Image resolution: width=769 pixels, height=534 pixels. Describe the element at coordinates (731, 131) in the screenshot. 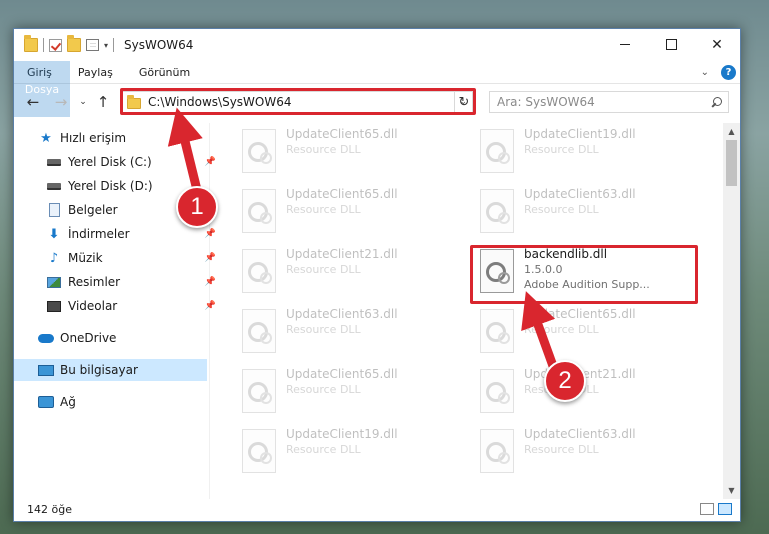

I see `scroll-up-arrow-icon: ▲` at that location.